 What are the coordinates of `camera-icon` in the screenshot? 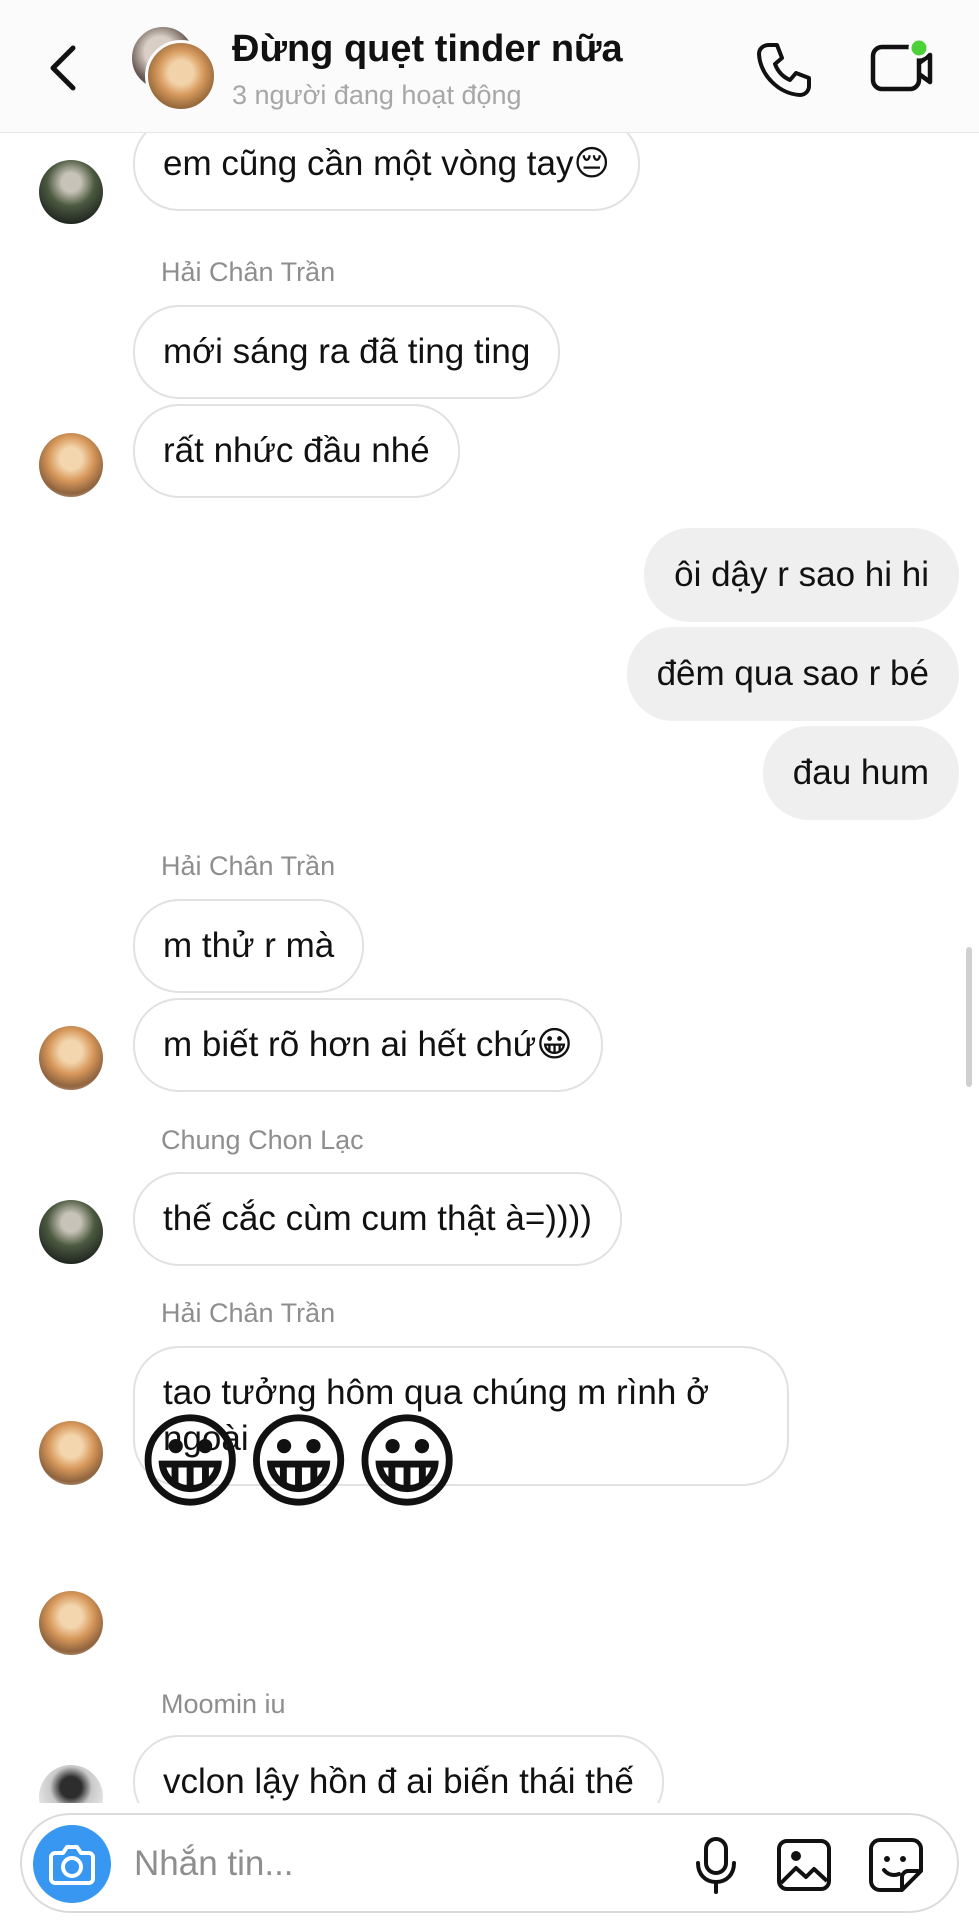 It's located at (72, 1865).